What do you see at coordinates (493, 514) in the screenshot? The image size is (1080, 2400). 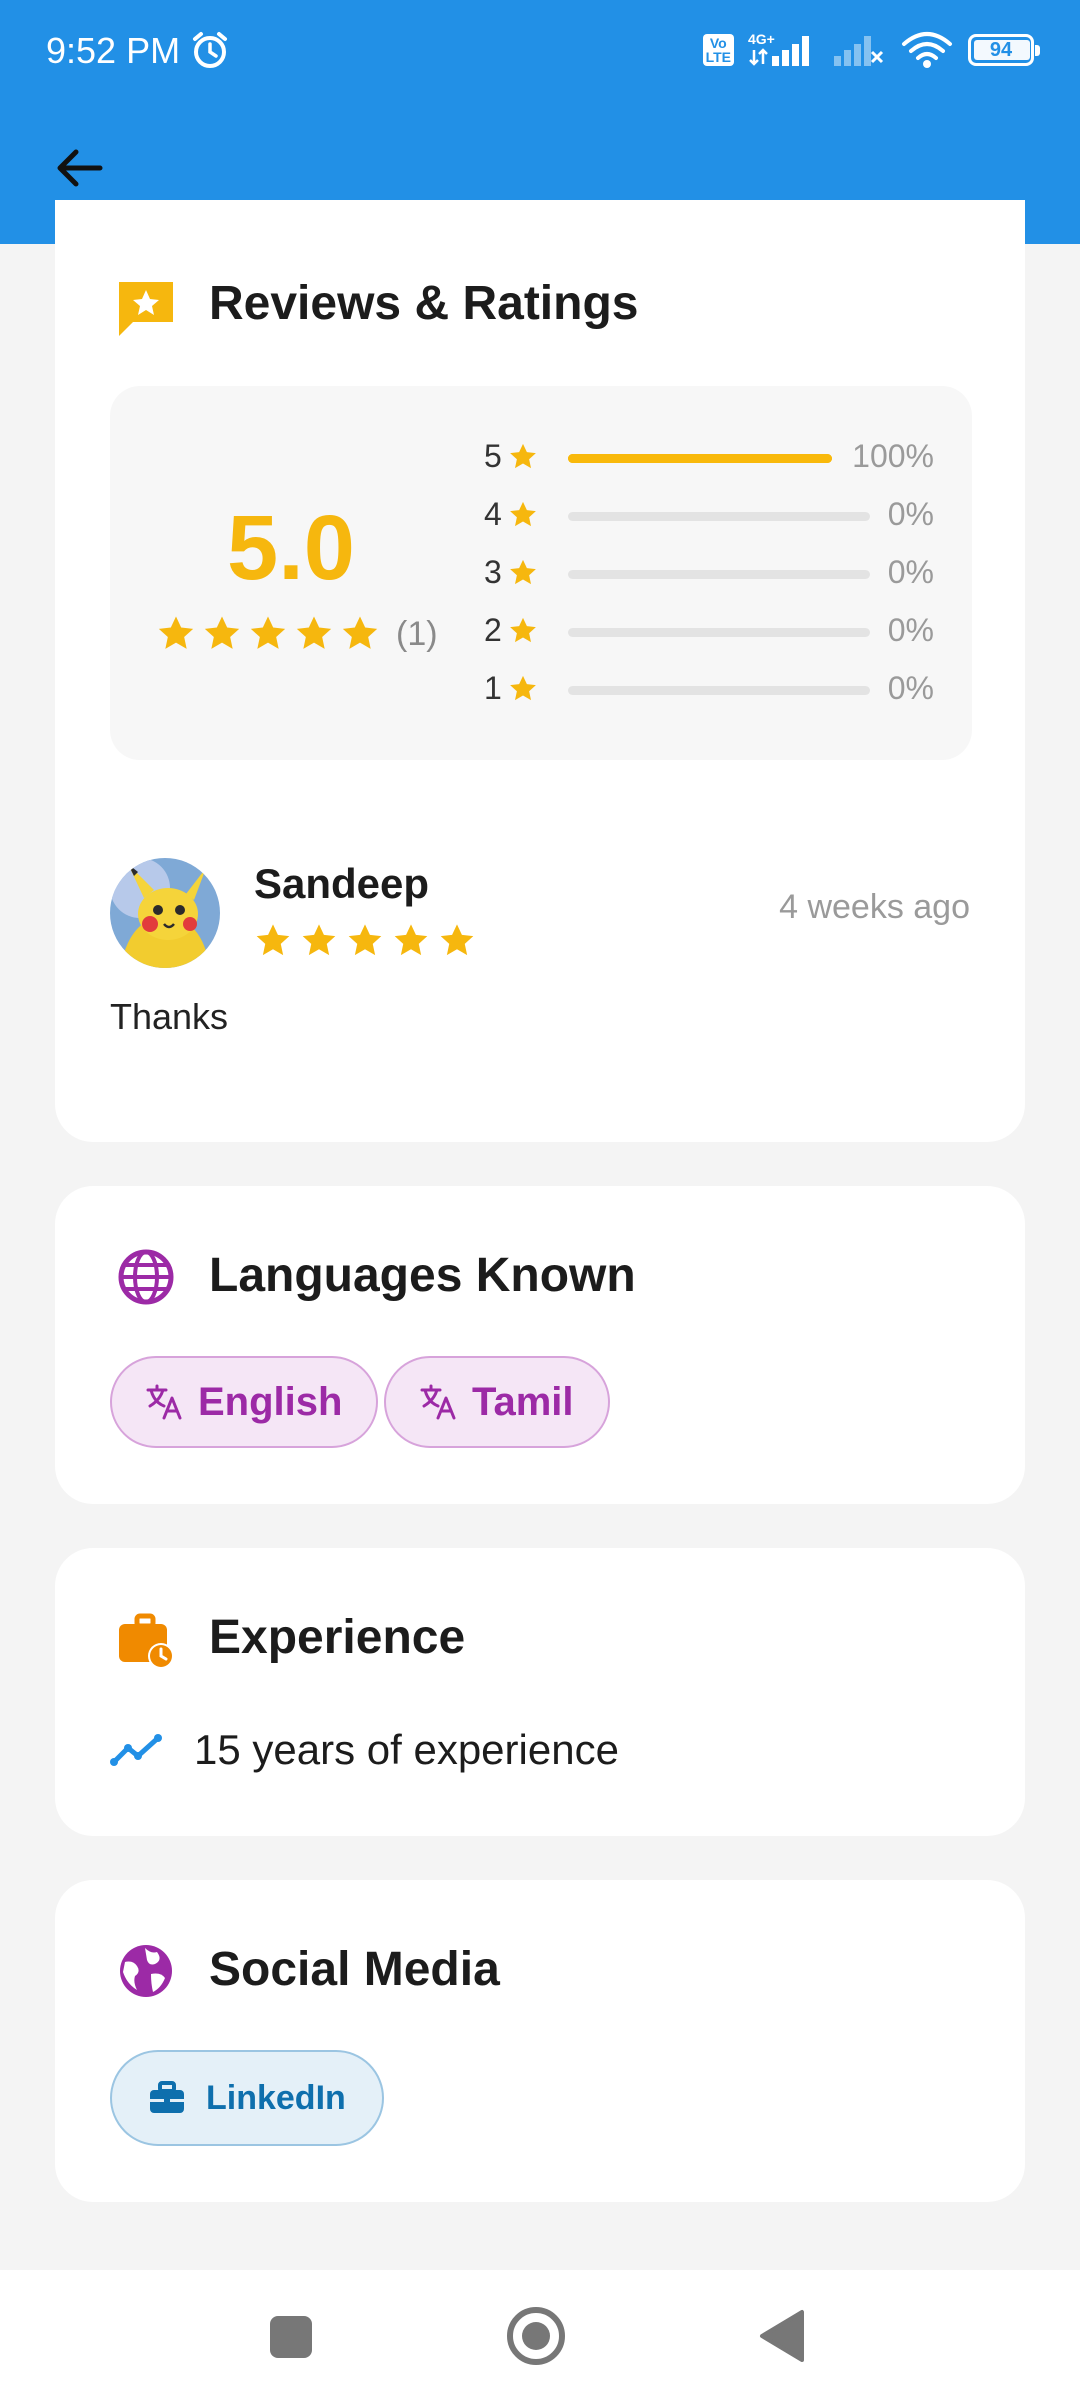 I see `rating-bar-stars: 4` at bounding box center [493, 514].